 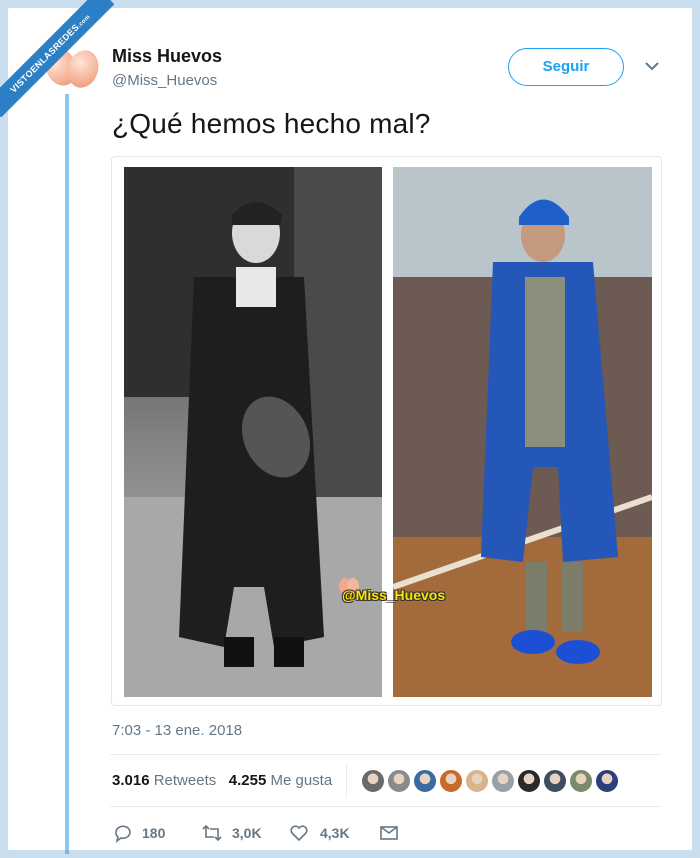 I want to click on like-button: 4,3K, so click(x=323, y=833).